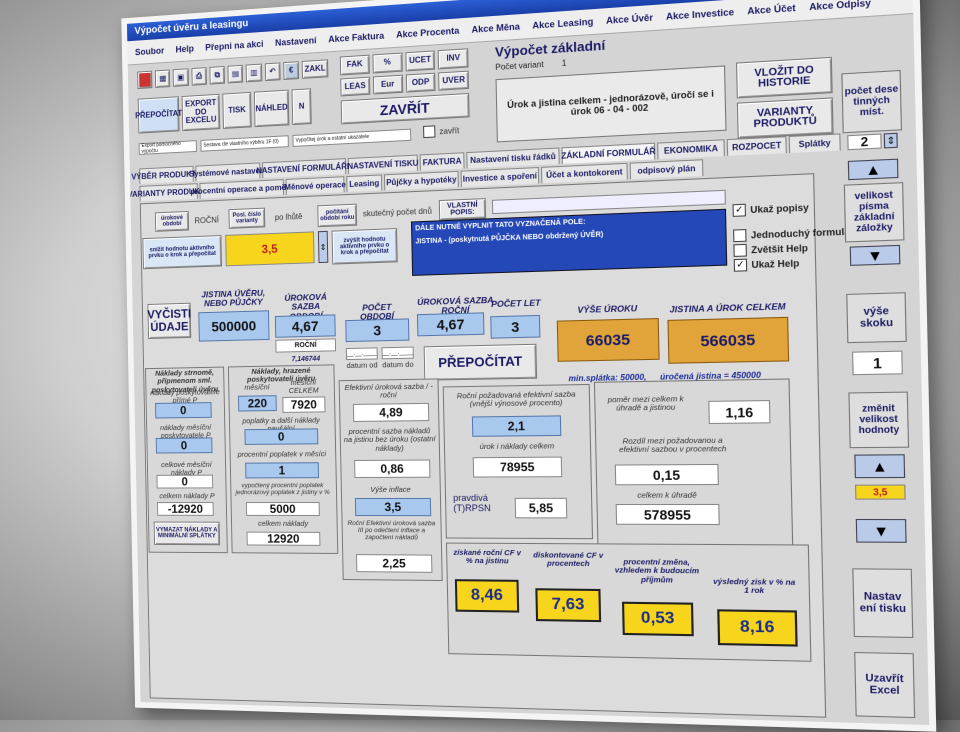  I want to click on interest-period-label: úrokové období, so click(172, 221).